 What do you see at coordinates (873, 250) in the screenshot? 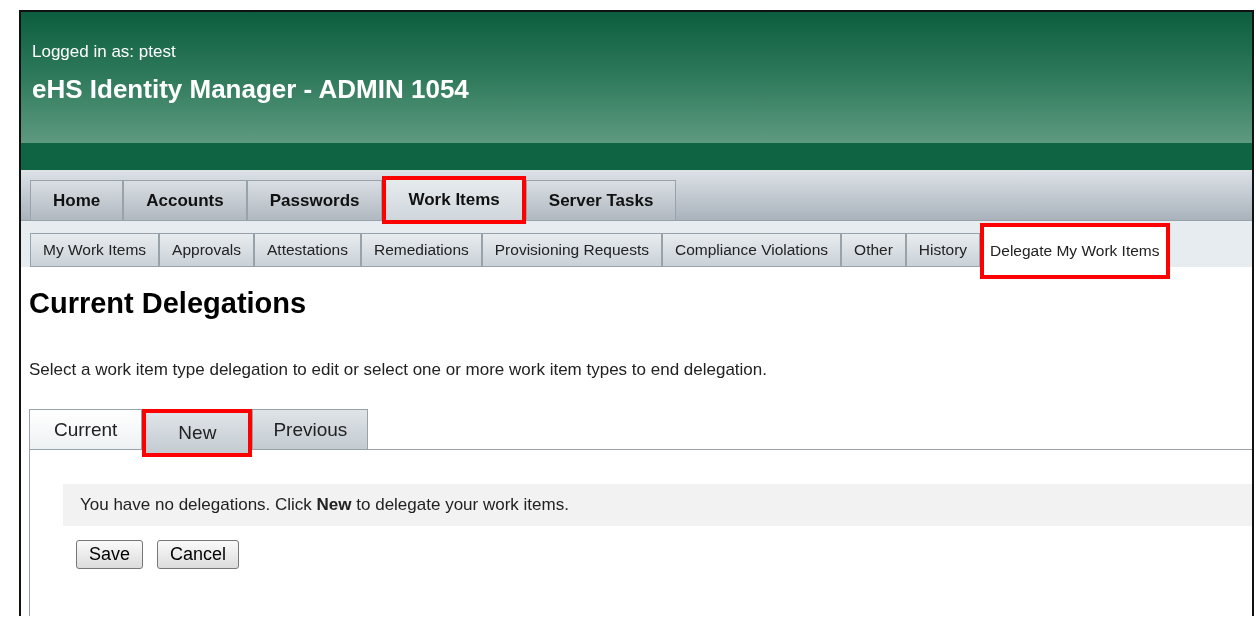
I see `sub-tab: Other` at bounding box center [873, 250].